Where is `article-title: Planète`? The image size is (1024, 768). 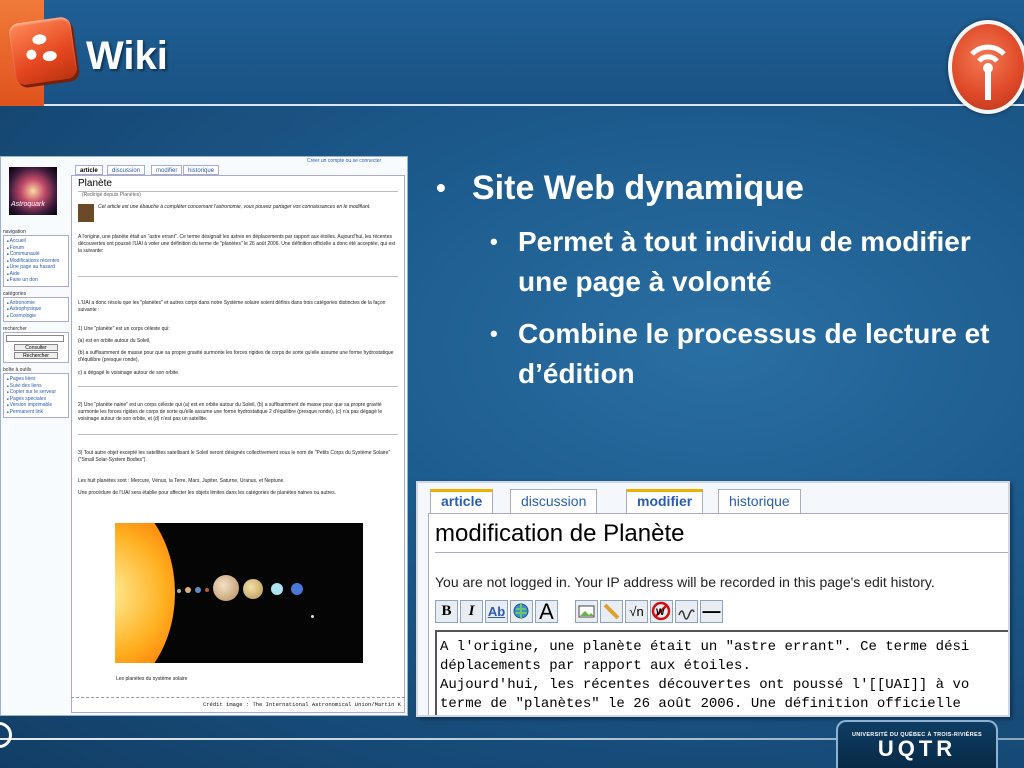
article-title: Planète is located at coordinates (95, 183).